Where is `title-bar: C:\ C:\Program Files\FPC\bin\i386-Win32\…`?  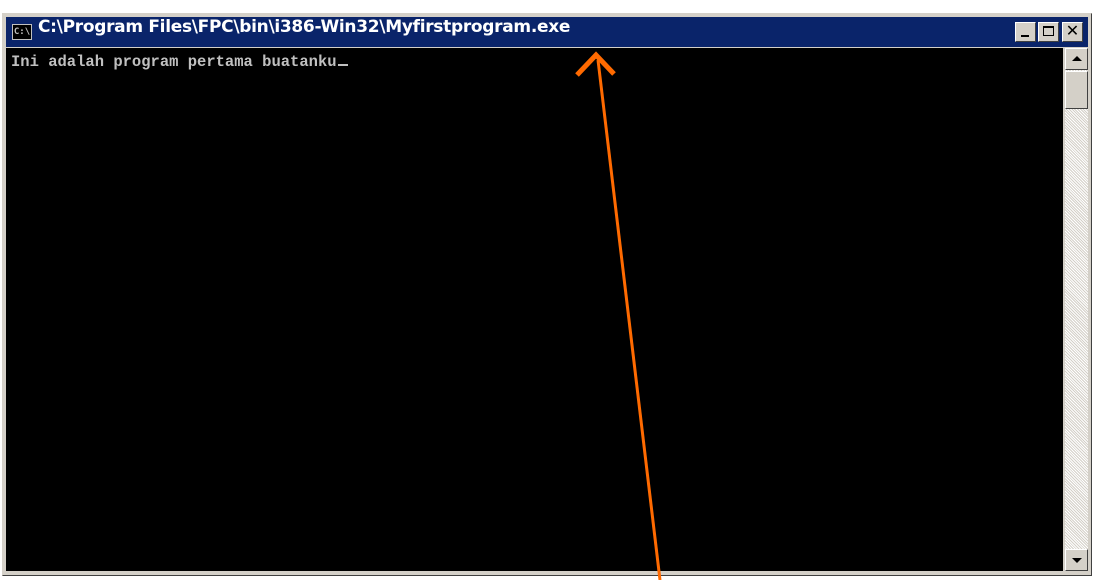 title-bar: C:\ C:\Program Files\FPC\bin\i386-Win32\… is located at coordinates (547, 32).